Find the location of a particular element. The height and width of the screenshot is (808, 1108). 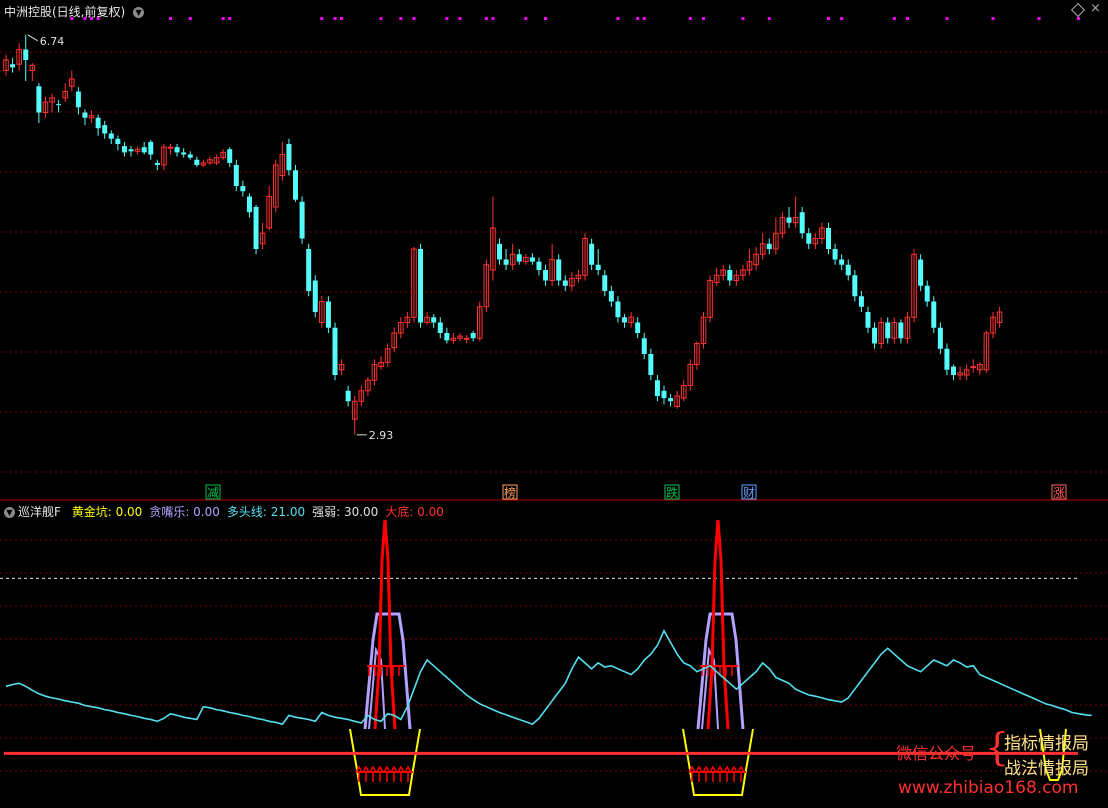

legend-item: 贪嘴乐: 0.00 is located at coordinates (184, 512).